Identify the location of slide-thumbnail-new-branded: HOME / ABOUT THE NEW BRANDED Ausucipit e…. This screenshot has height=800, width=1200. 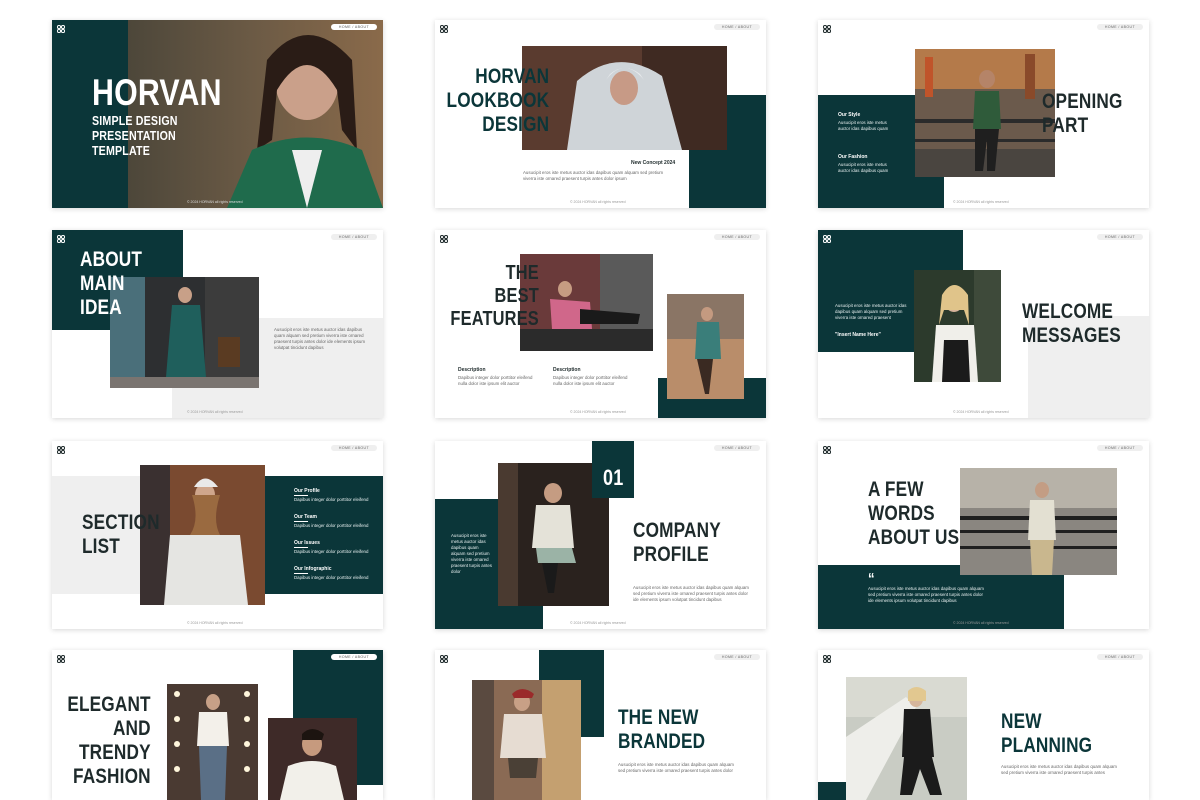
(600, 725).